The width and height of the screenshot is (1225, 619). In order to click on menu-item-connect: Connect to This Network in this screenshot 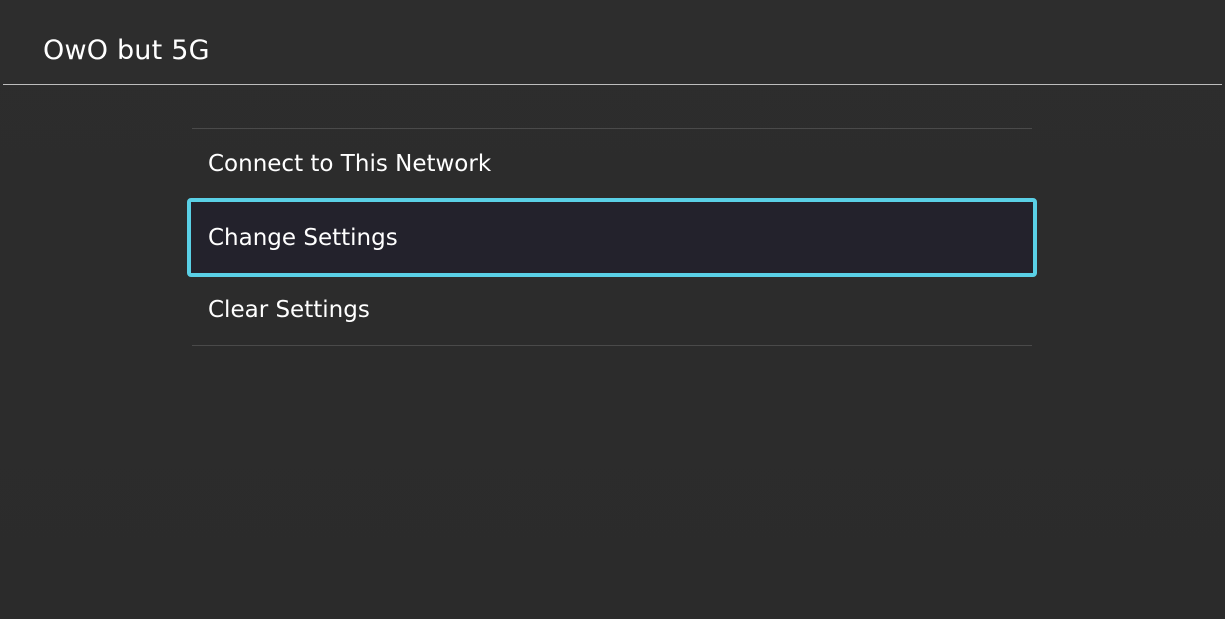, I will do `click(612, 164)`.